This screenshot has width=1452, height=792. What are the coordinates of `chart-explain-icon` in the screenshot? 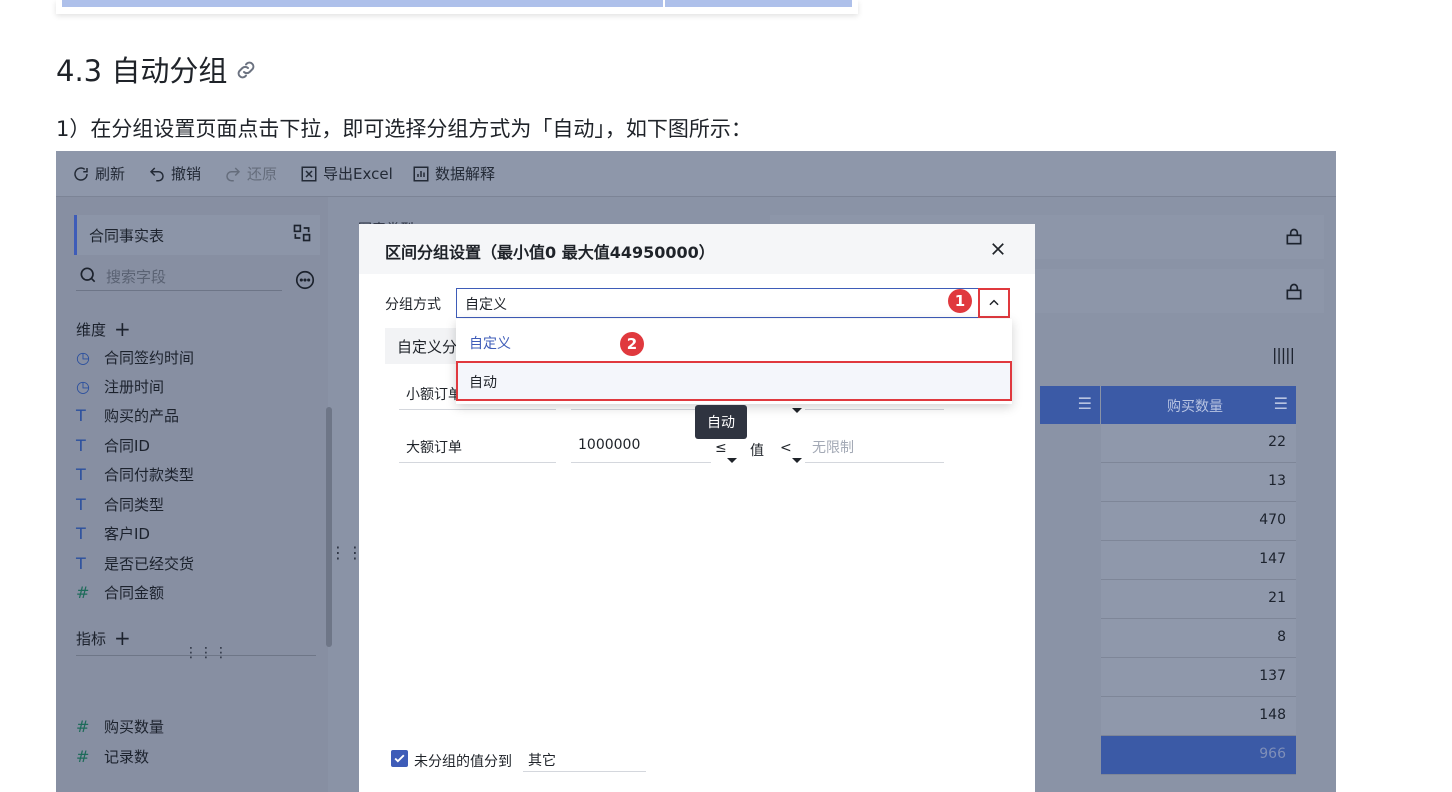 It's located at (421, 173).